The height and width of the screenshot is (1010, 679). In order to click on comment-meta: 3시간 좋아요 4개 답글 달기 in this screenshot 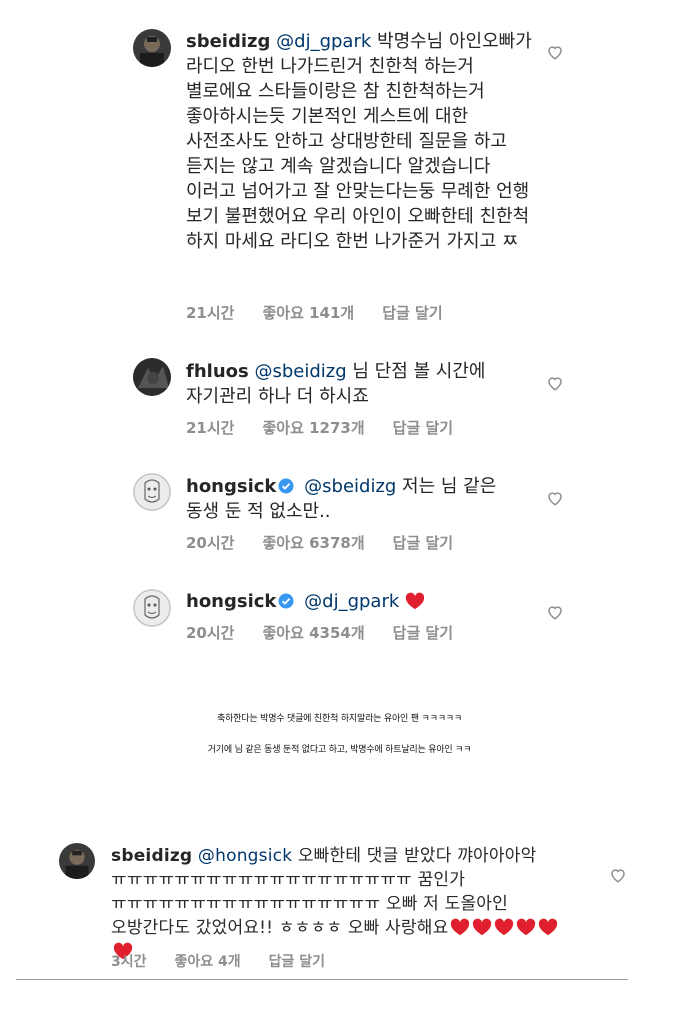, I will do `click(218, 961)`.